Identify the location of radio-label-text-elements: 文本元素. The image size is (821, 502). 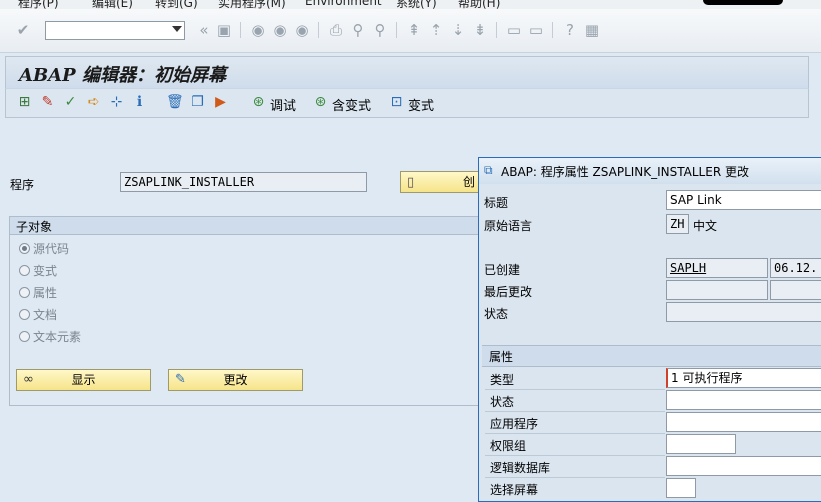
(57, 337).